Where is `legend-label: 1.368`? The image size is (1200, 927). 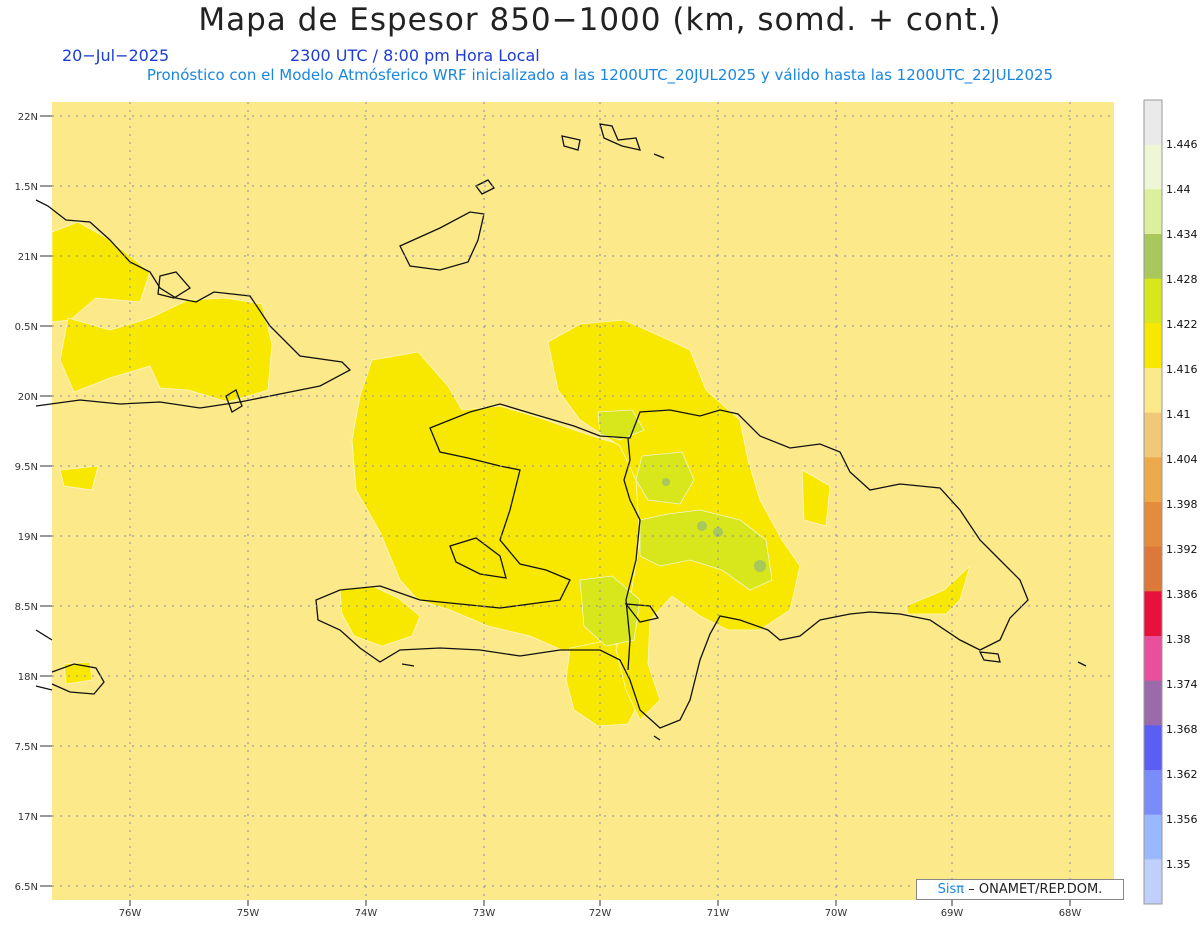
legend-label: 1.368 is located at coordinates (1182, 729).